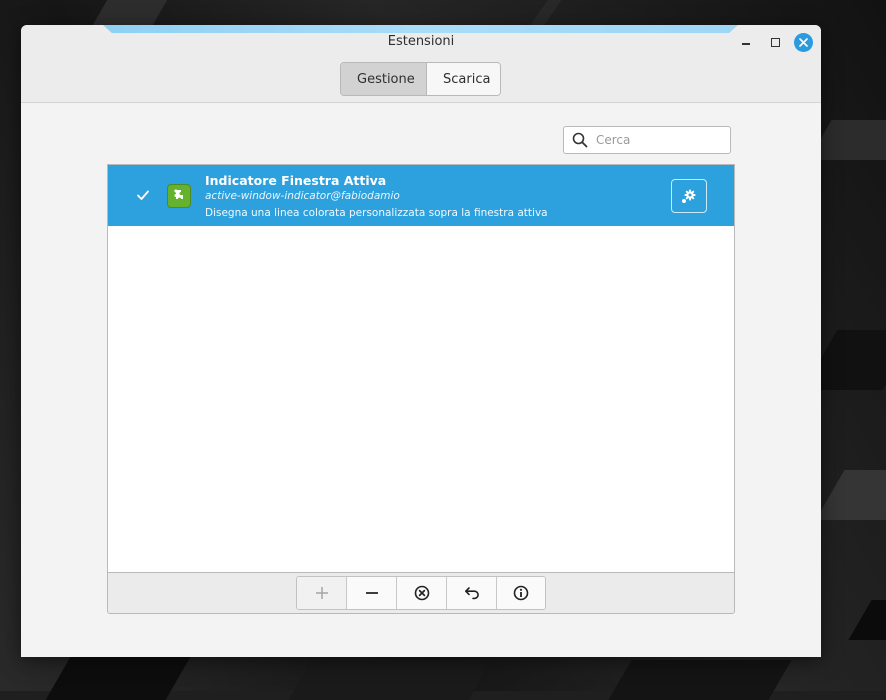  I want to click on view-switcher: Gestione Scarica, so click(420, 79).